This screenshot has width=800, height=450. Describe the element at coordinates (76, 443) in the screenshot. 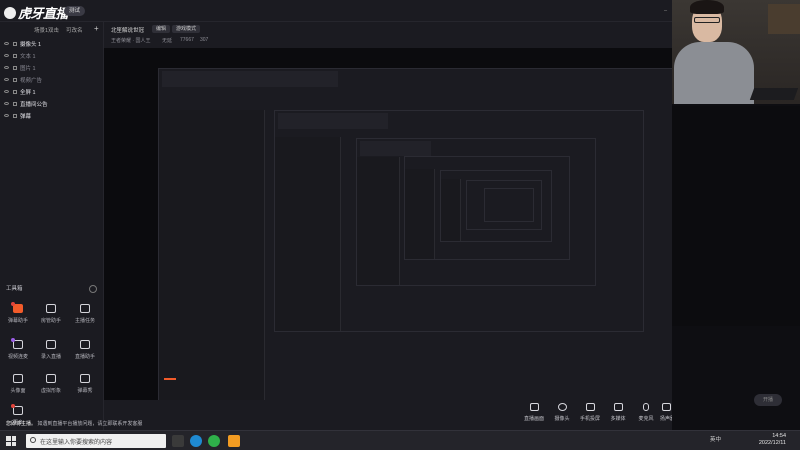

I see `search-placeholder: 在这里输入你要搜索的内容` at that location.